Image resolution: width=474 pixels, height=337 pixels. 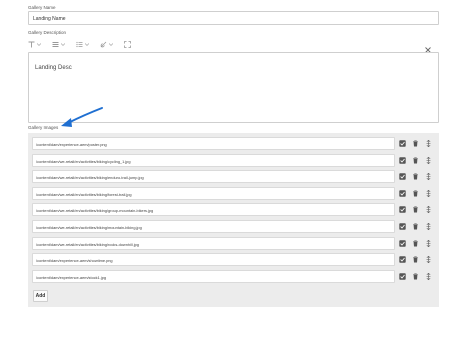 What do you see at coordinates (82, 117) in the screenshot?
I see `annotation-arrow-icon` at bounding box center [82, 117].